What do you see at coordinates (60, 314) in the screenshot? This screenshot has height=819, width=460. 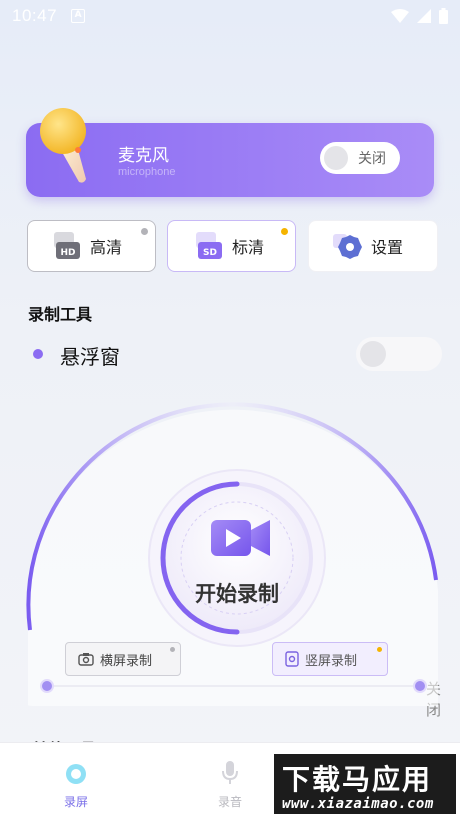 I see `recording-tools-title: 录制工具` at bounding box center [60, 314].